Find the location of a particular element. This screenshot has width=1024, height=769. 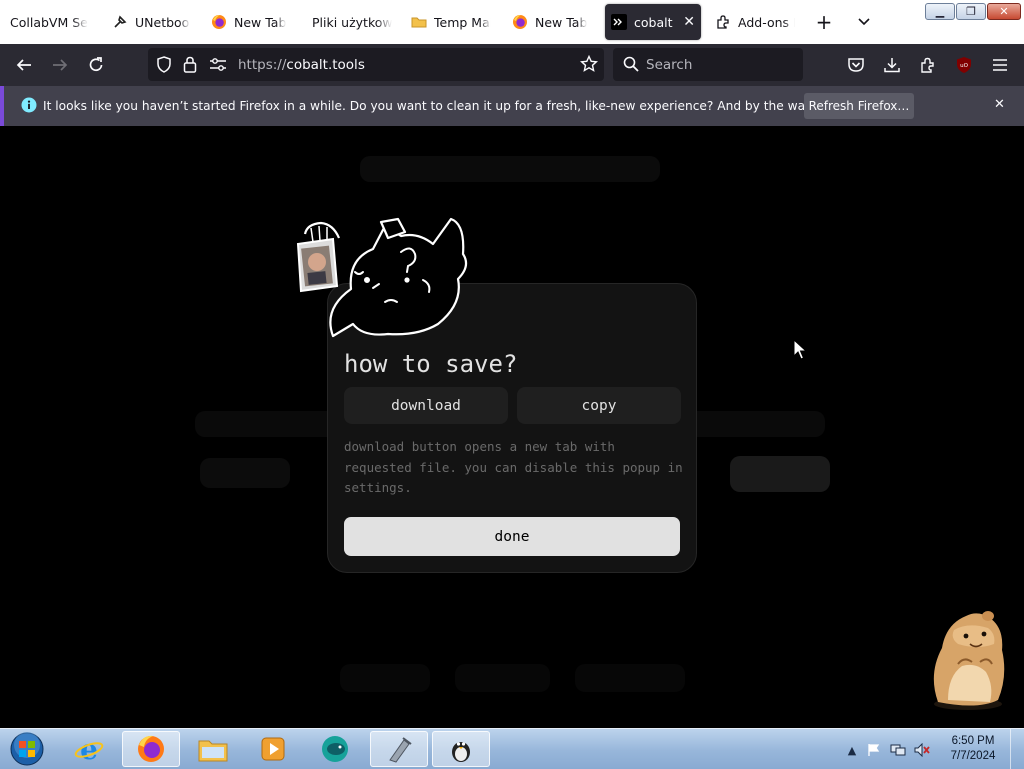

close-window-button: ✕ is located at coordinates (1004, 11).